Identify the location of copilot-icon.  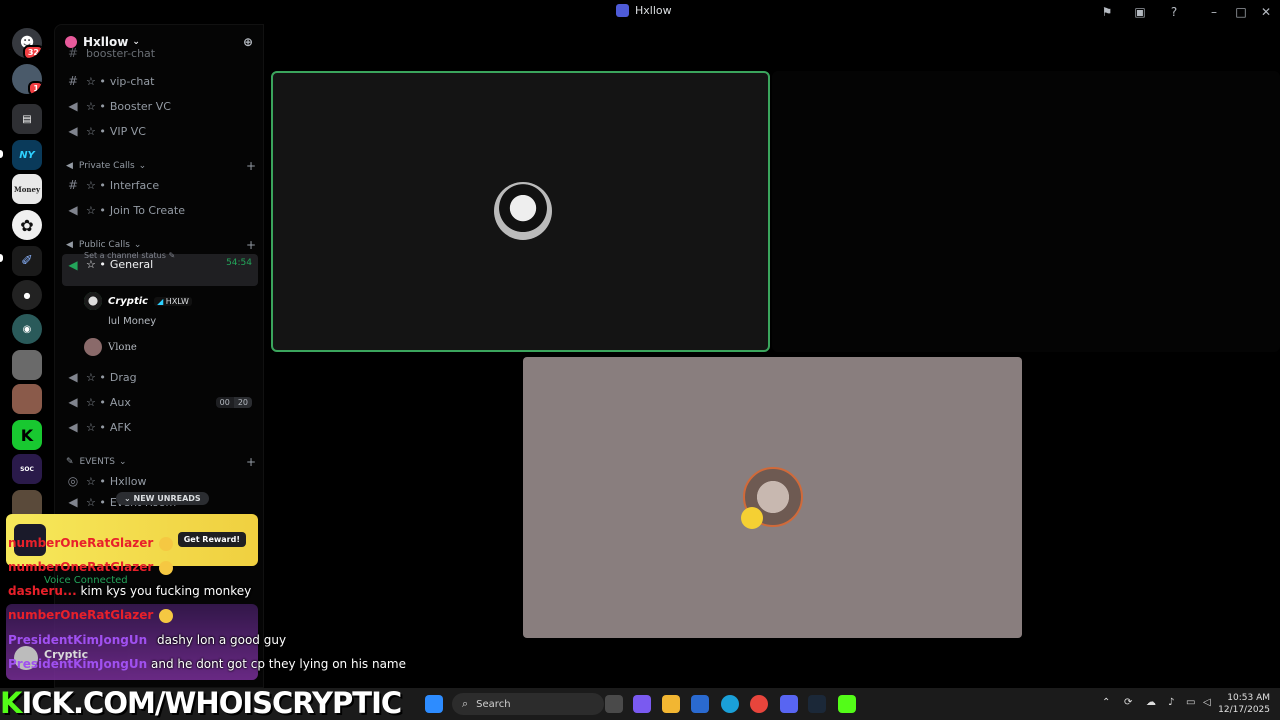
(642, 704).